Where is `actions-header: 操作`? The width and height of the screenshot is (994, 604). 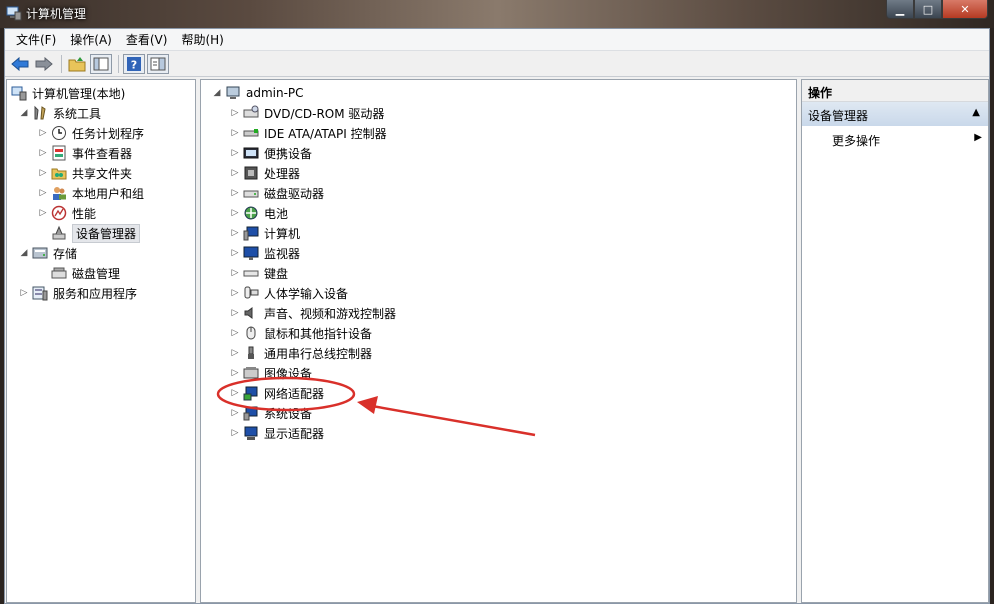
actions-header: 操作 is located at coordinates (895, 91).